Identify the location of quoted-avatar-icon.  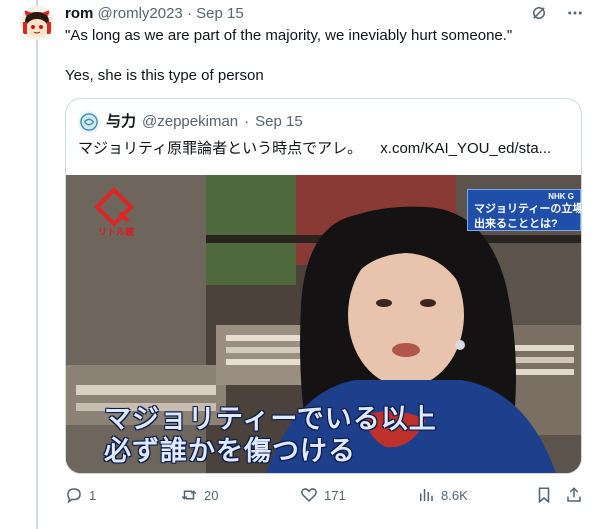
(89, 122).